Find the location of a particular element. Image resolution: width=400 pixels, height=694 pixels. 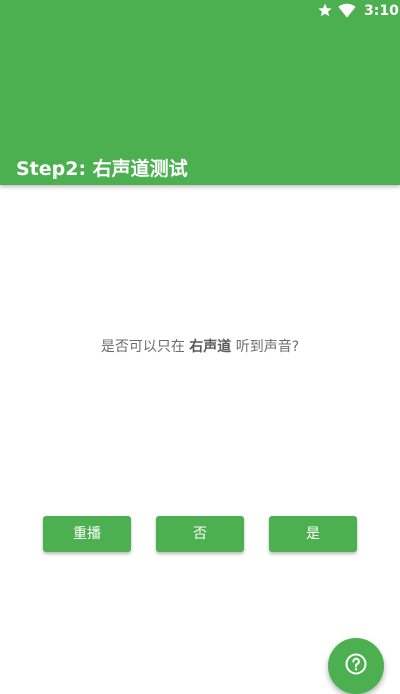

status-time: 3:10 is located at coordinates (381, 11).